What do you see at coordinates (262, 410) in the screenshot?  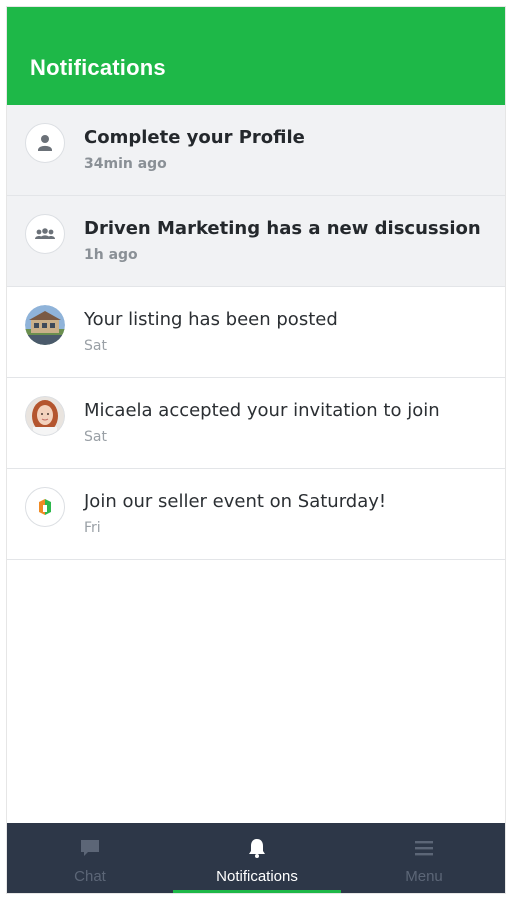 I see `notification-title: Micaela accepted your invitation to join` at bounding box center [262, 410].